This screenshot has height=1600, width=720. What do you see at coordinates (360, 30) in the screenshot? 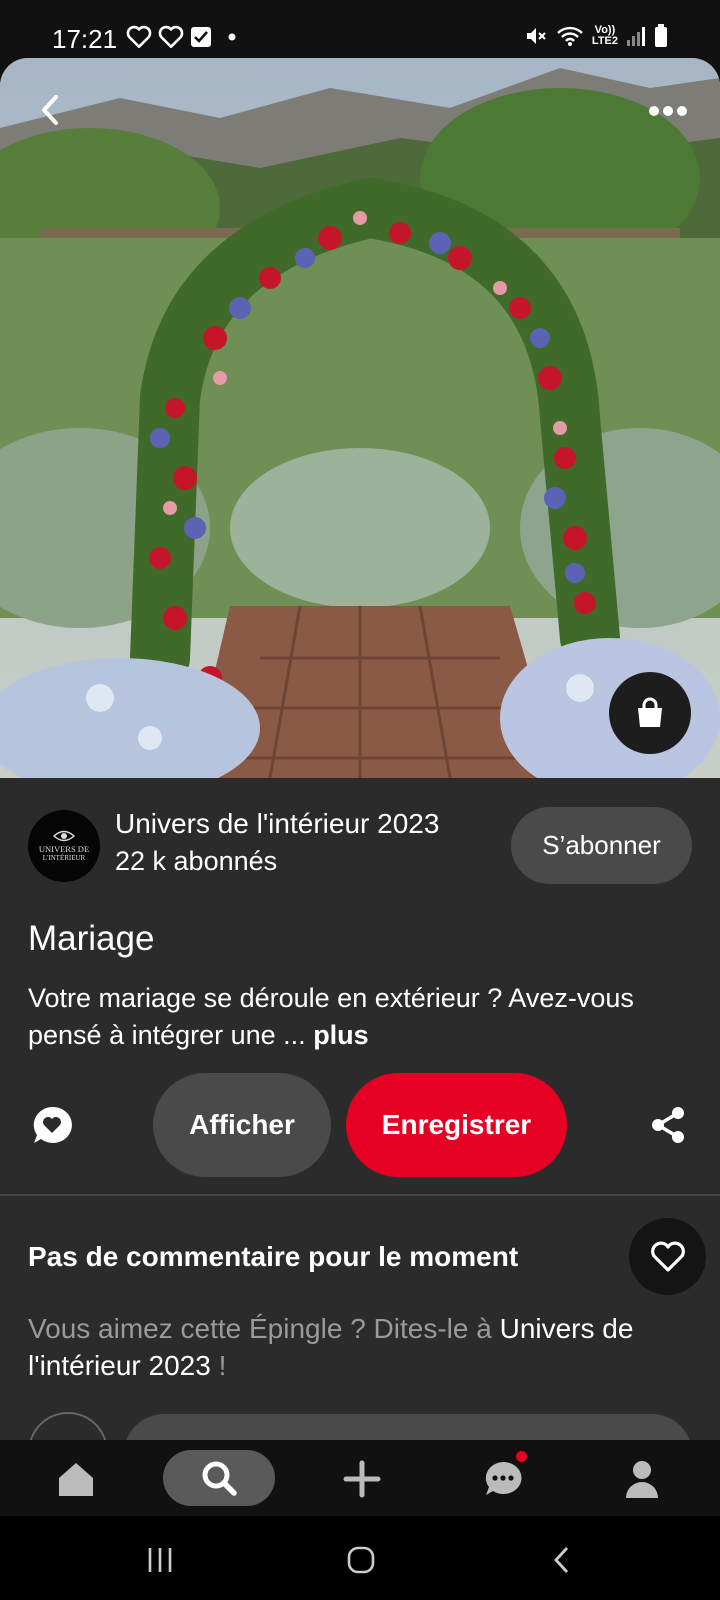
I see `status-bar: 17:21 Vo)) LTE2` at bounding box center [360, 30].